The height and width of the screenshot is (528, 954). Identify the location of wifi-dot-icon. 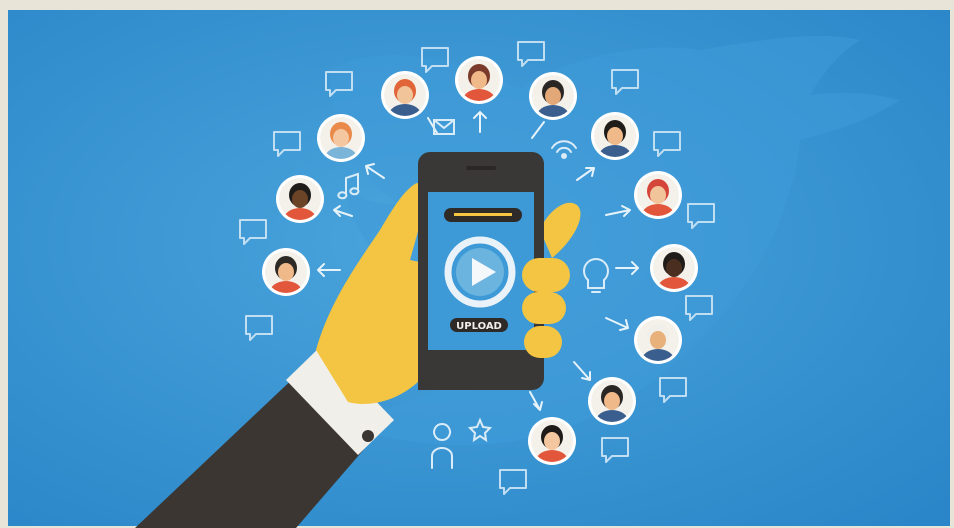
(564, 156).